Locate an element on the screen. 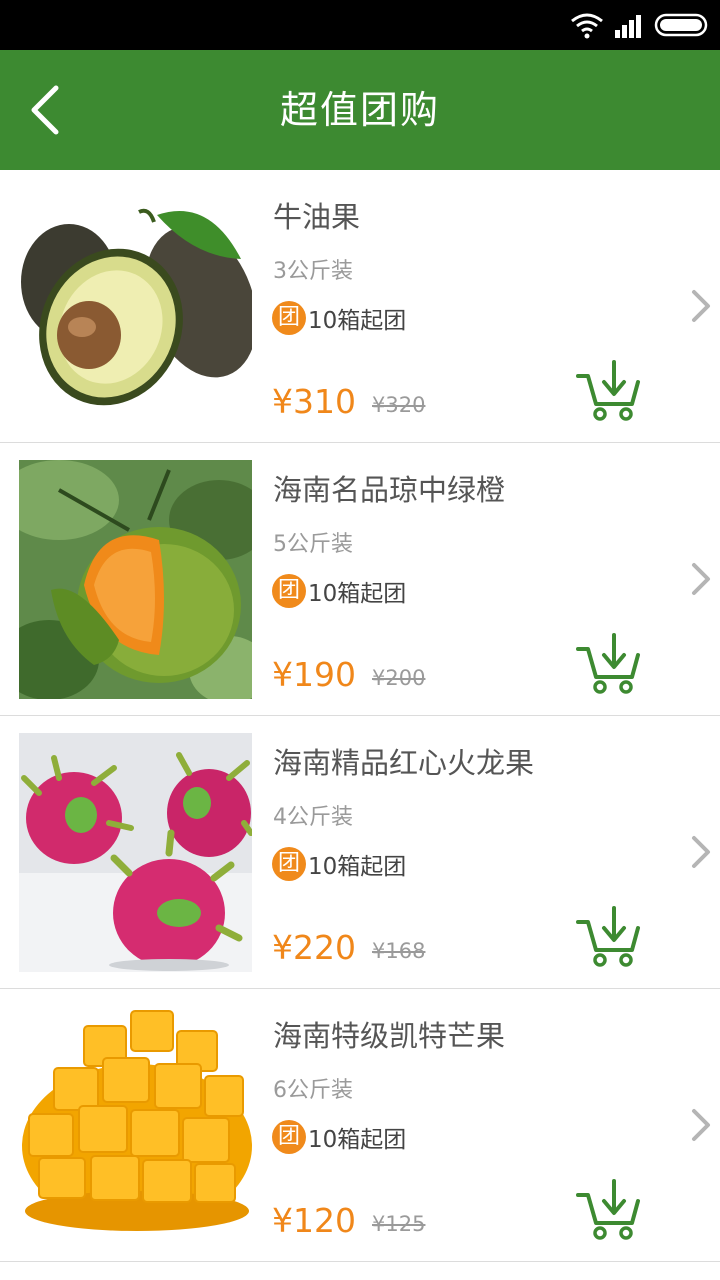  page-title: 超值团购 is located at coordinates (359, 110).